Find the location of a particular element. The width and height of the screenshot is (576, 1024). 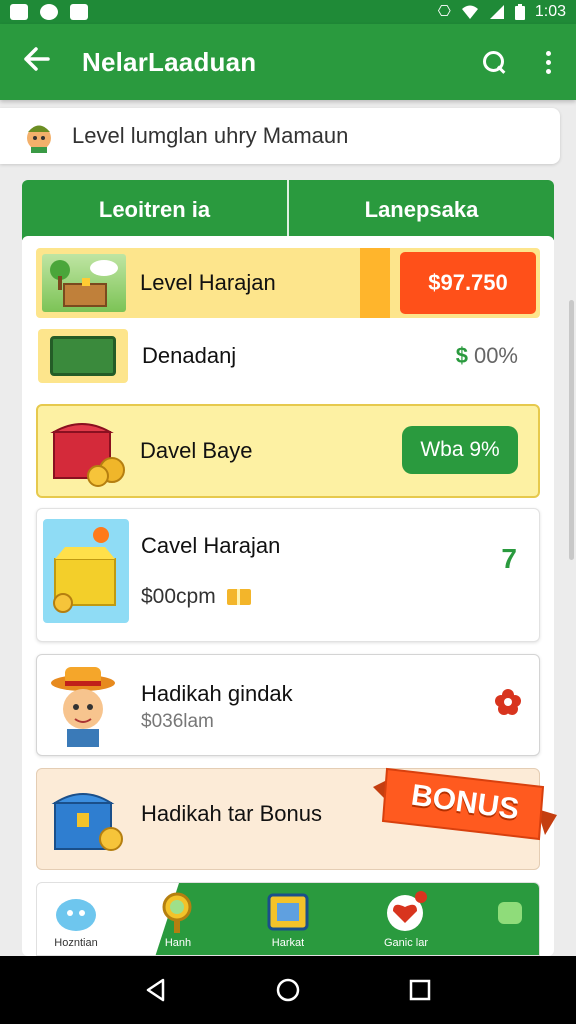

list-item-level-harajan: Level Harajan $97.750 is located at coordinates (288, 283).